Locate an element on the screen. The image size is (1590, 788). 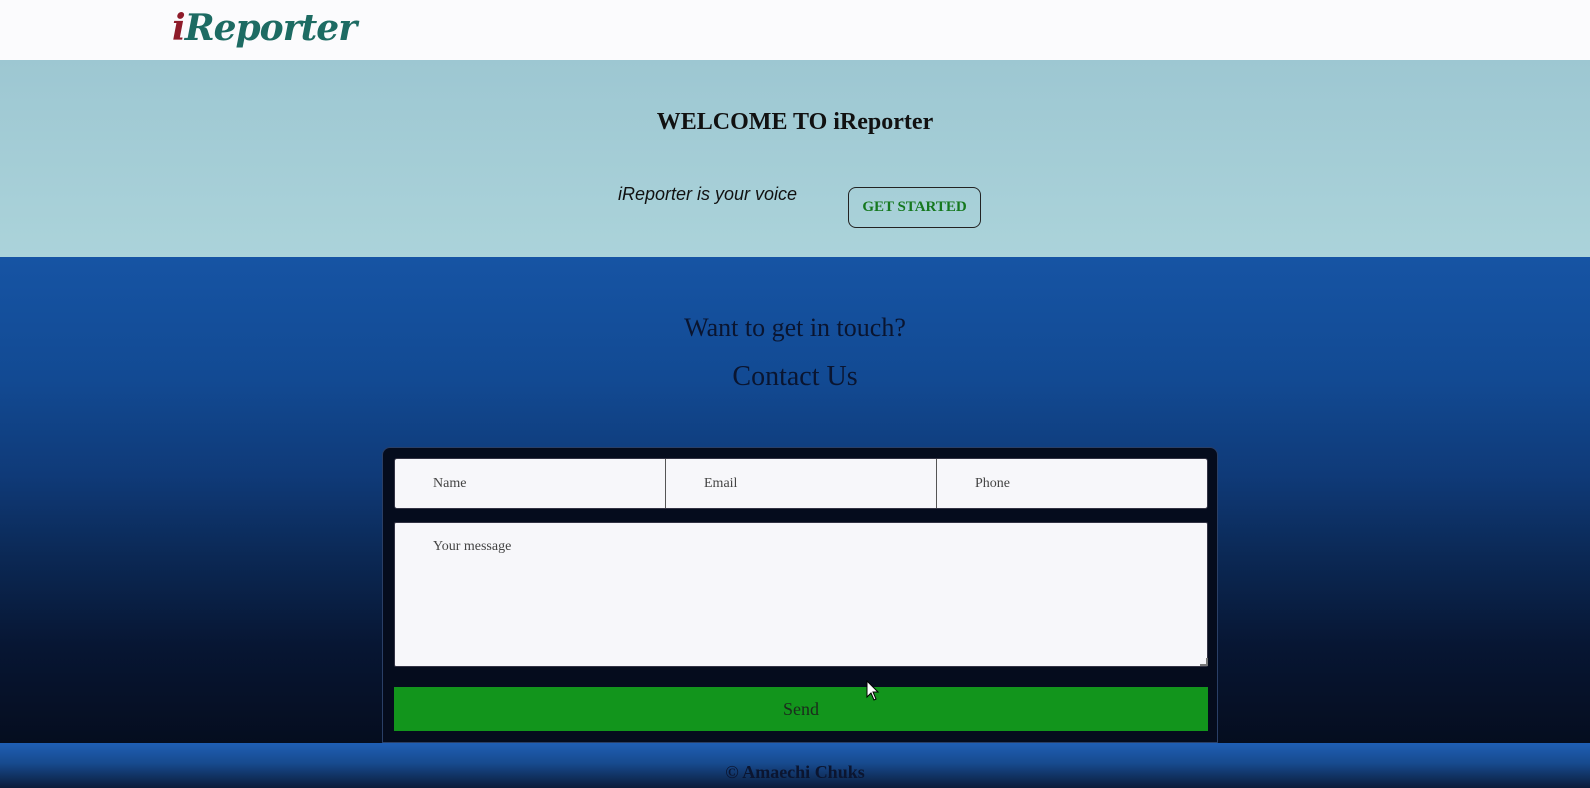
contact-pretitle: Want to get in touch? is located at coordinates (795, 327).